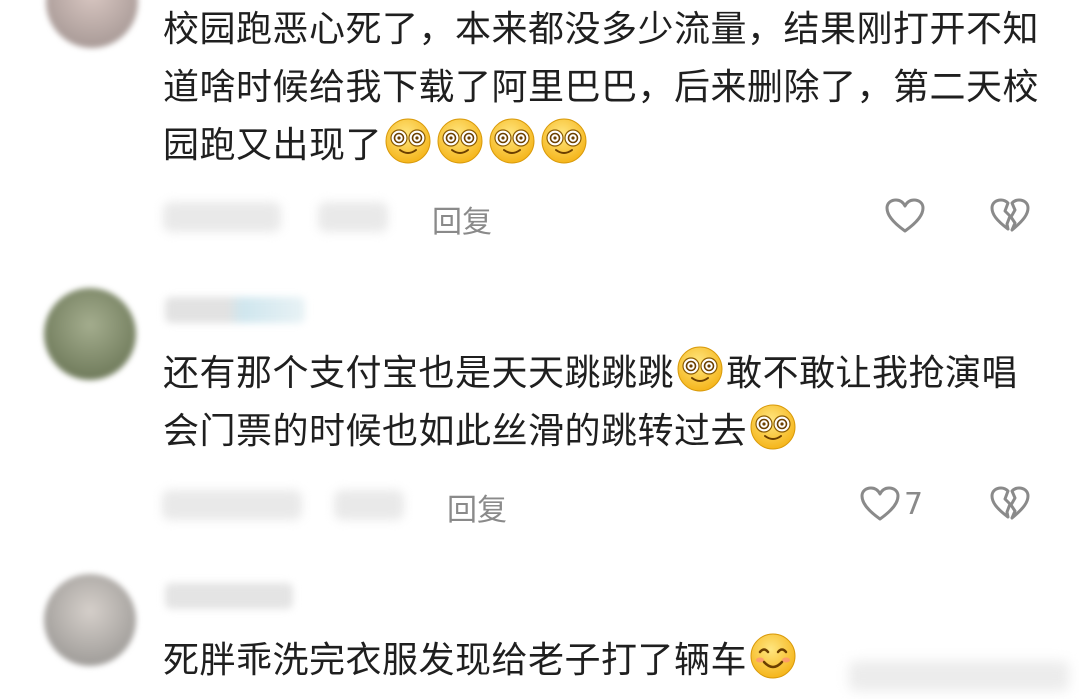 The width and height of the screenshot is (1079, 699). Describe the element at coordinates (455, 660) in the screenshot. I see `comment-body: 死胖乖洗完衣服发现给老子打了辆车` at that location.